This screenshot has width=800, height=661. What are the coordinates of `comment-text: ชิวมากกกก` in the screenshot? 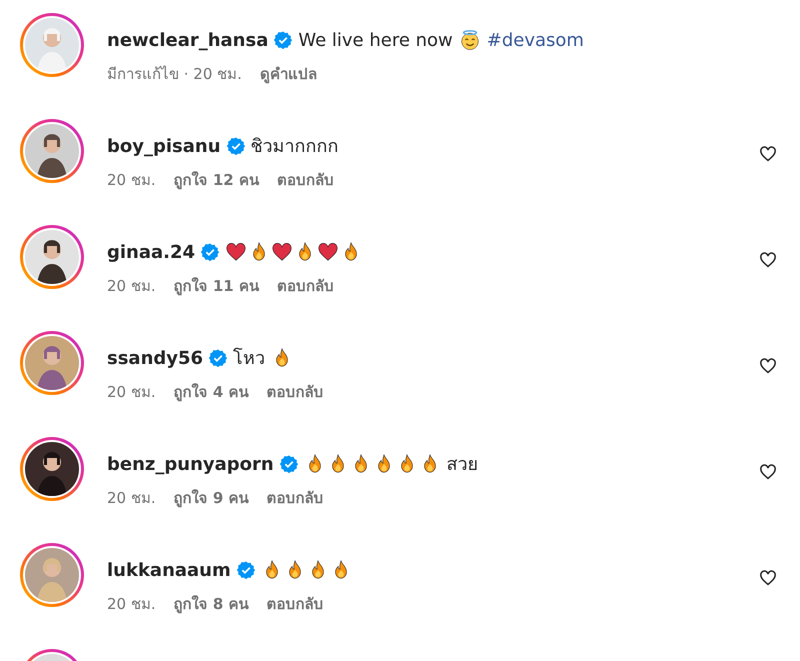 It's located at (294, 146).